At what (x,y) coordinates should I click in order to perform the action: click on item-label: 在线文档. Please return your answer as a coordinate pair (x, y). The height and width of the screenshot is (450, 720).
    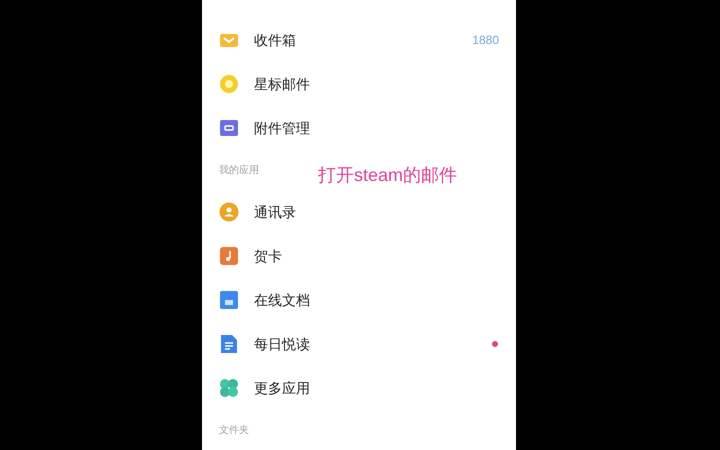
    Looking at the image, I should click on (282, 300).